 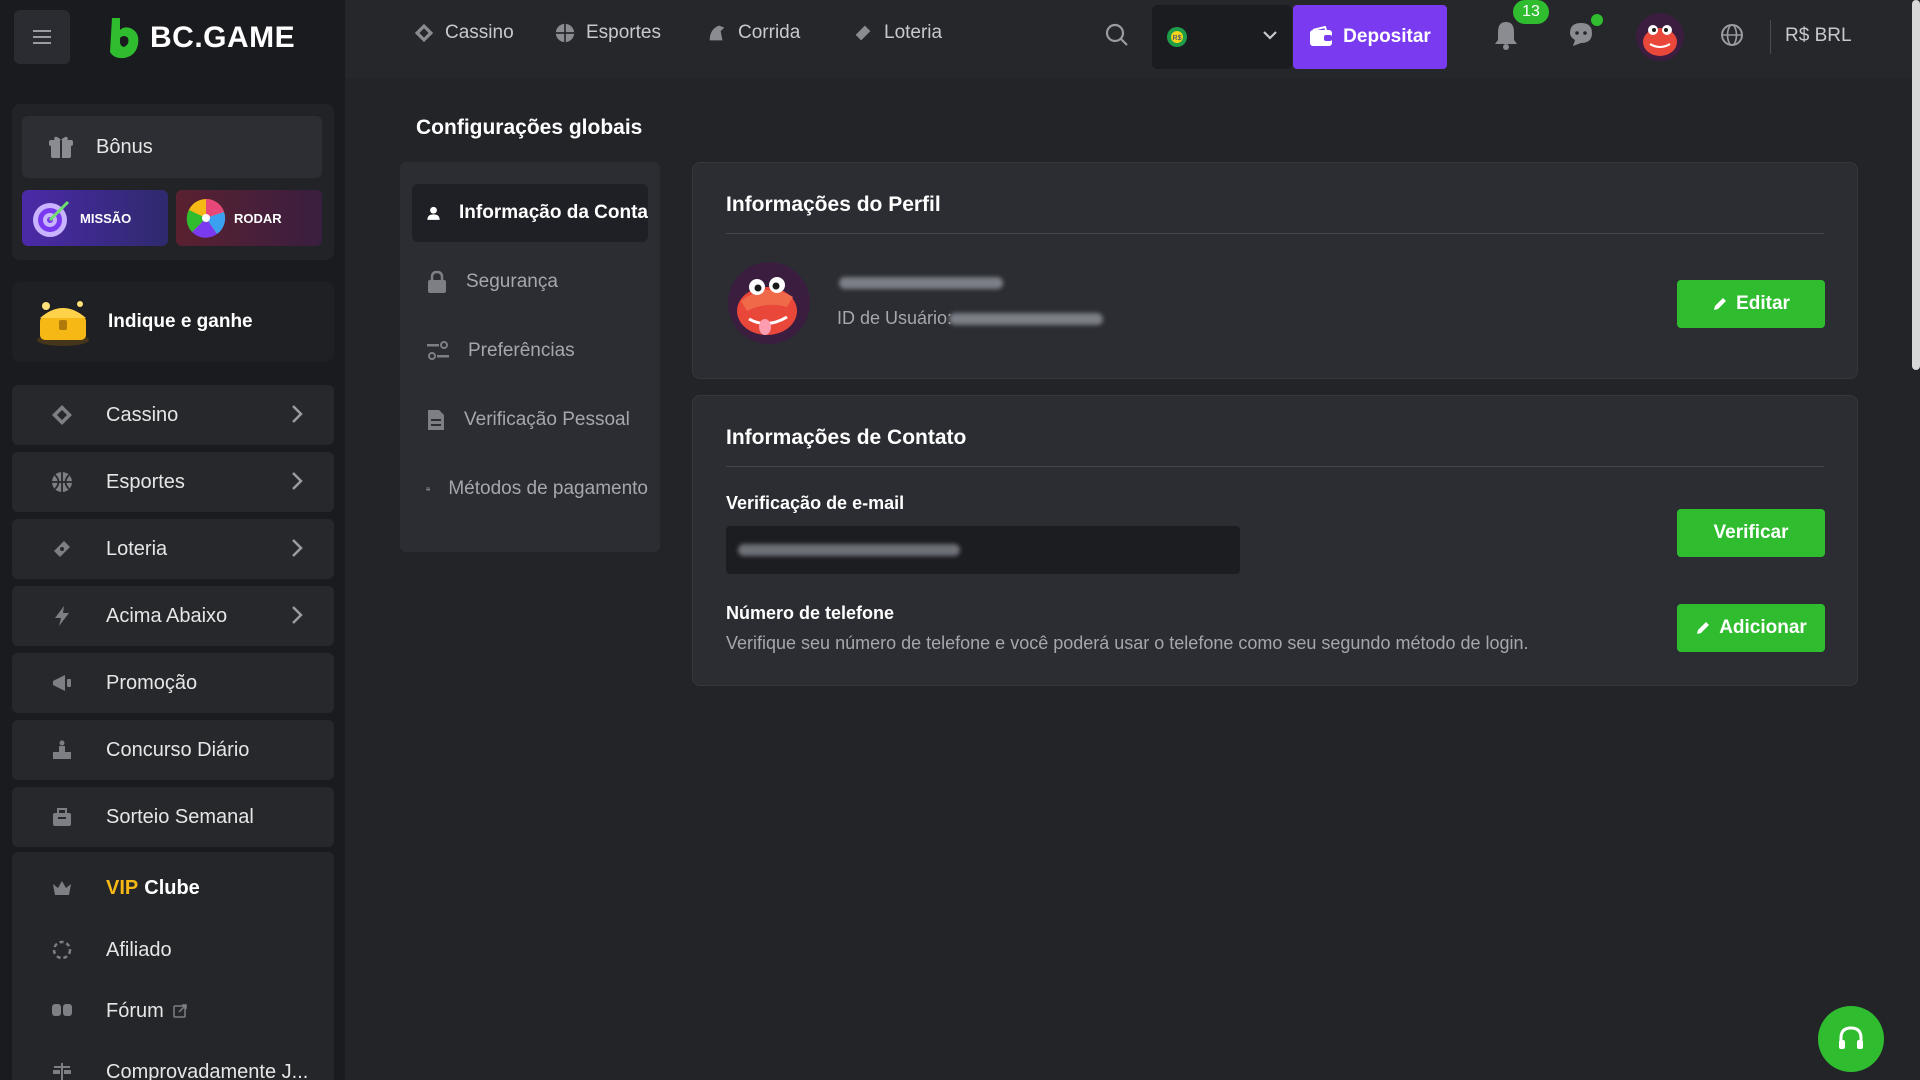 I want to click on crown-icon, so click(x=62, y=888).